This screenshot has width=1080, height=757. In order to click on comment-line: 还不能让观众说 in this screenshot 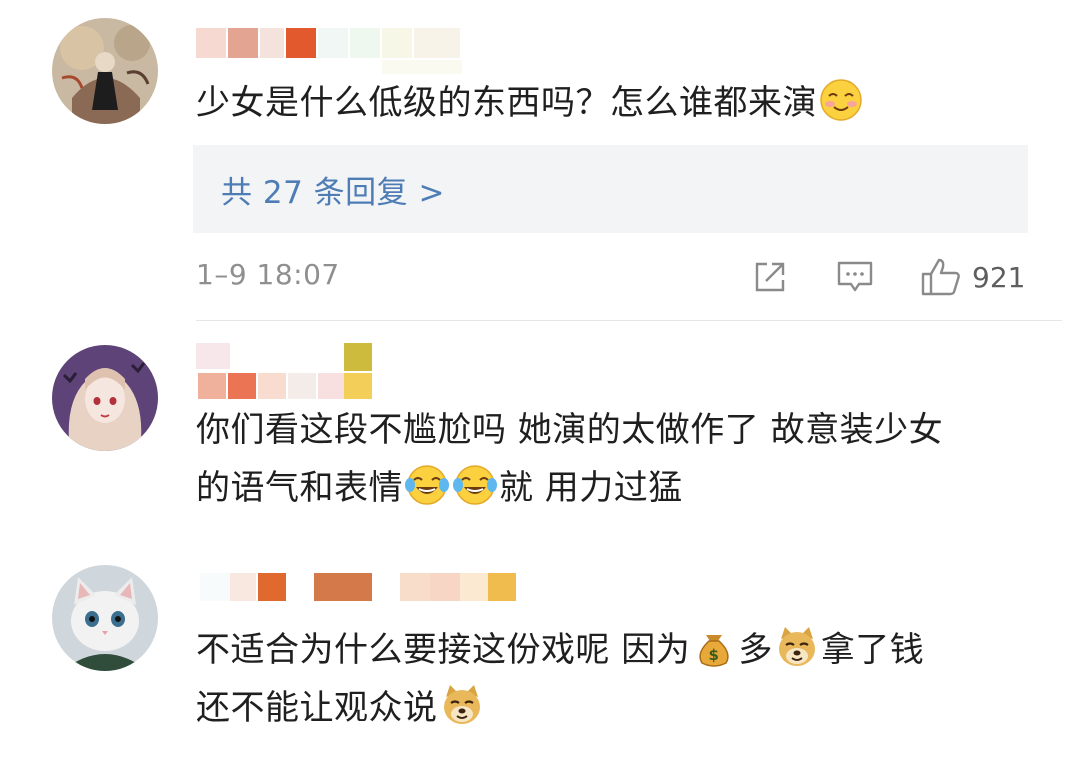, I will do `click(626, 708)`.